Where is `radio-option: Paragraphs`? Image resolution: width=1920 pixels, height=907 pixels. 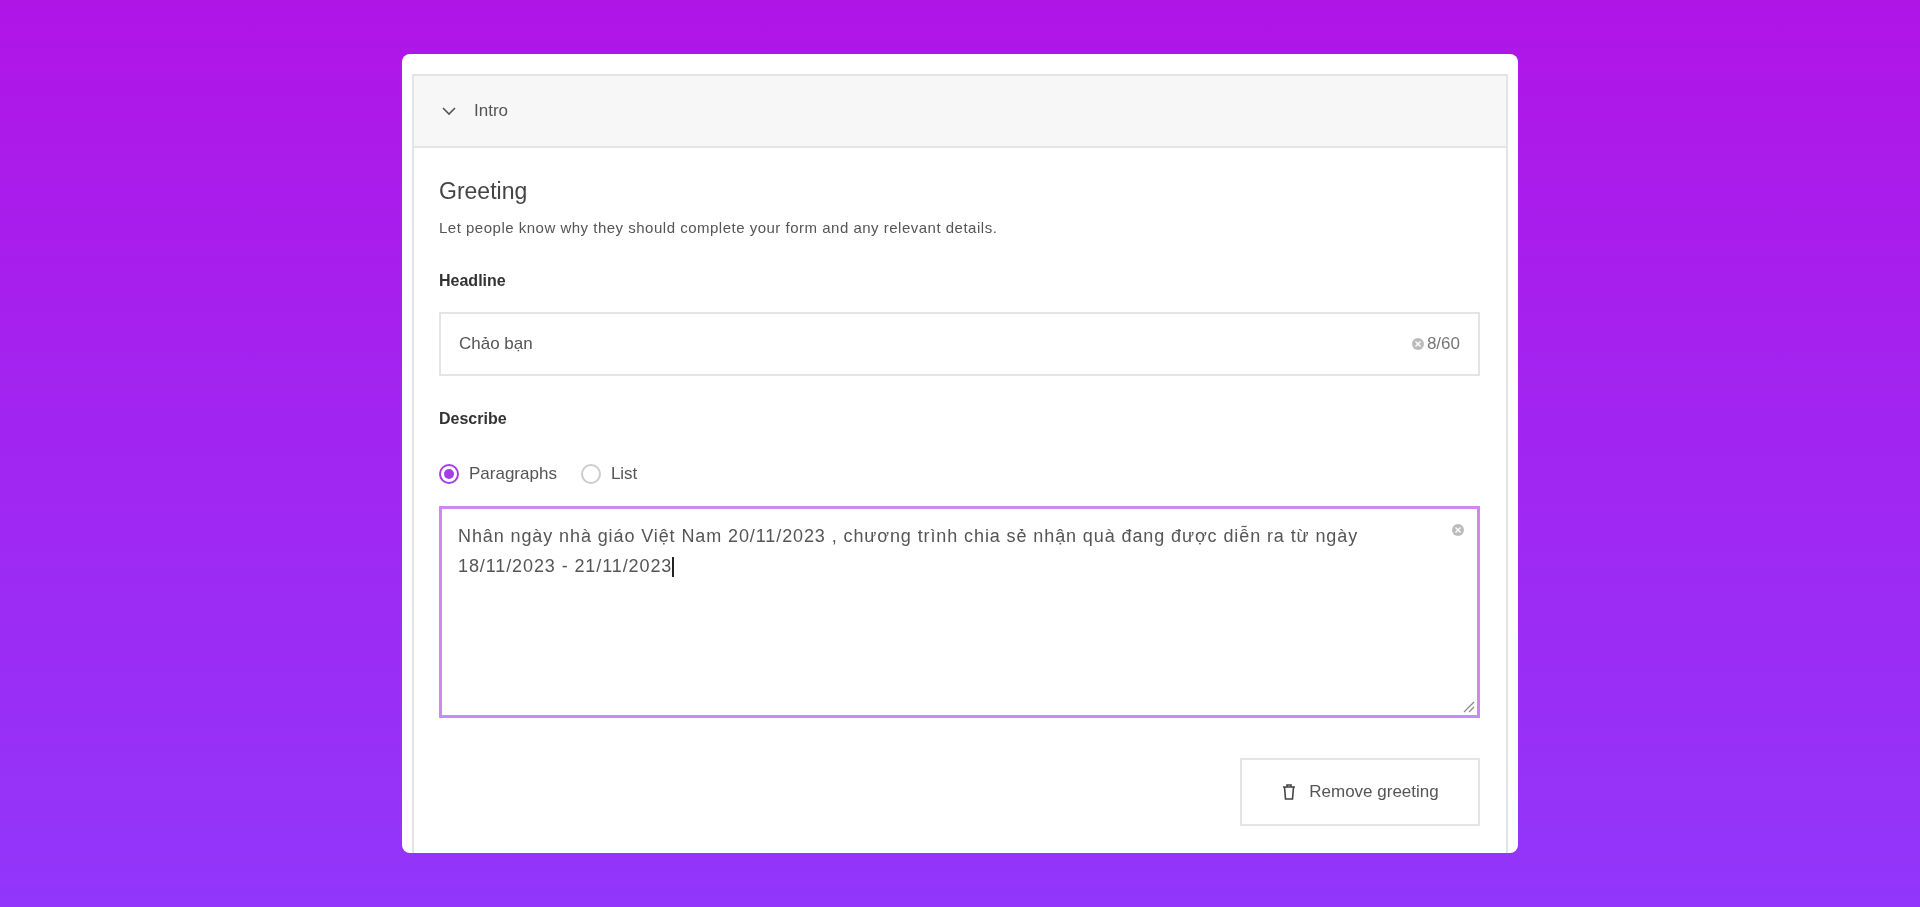 radio-option: Paragraphs is located at coordinates (498, 474).